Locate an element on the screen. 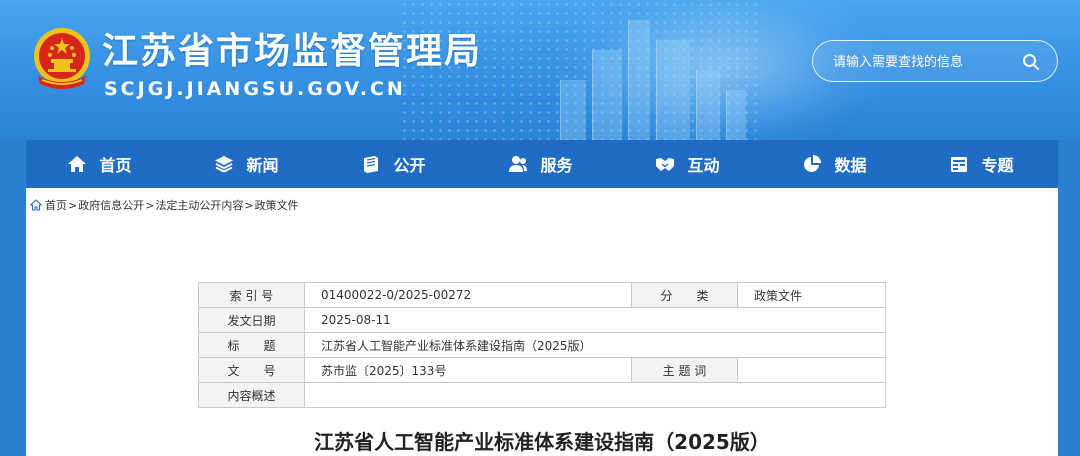 This screenshot has height=456, width=1080. table-row: 内容概述 is located at coordinates (542, 395).